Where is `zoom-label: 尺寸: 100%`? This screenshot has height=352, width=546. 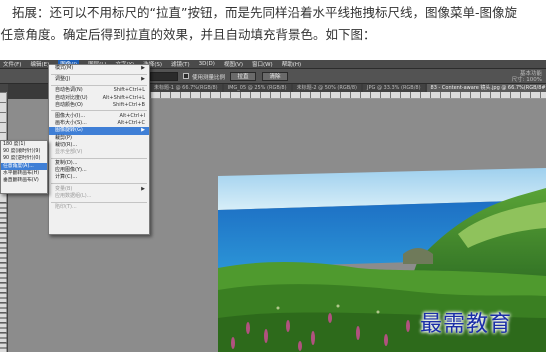 zoom-label: 尺寸: 100% is located at coordinates (526, 80).